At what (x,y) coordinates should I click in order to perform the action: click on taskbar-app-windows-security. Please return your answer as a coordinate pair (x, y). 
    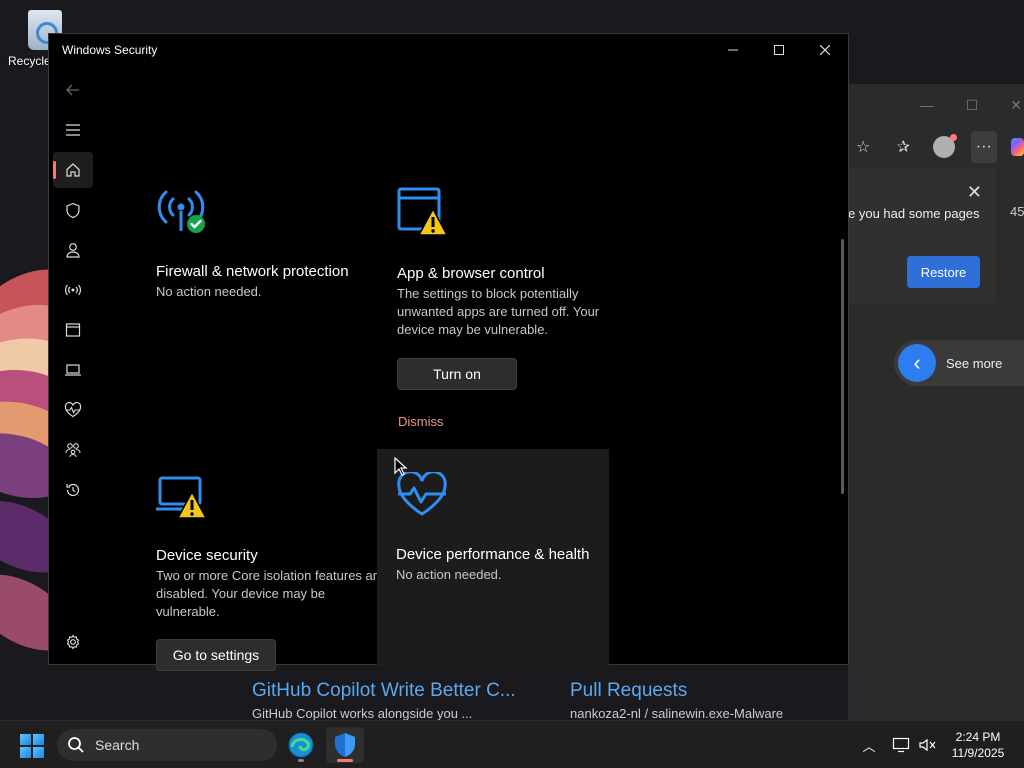
    Looking at the image, I should click on (345, 745).